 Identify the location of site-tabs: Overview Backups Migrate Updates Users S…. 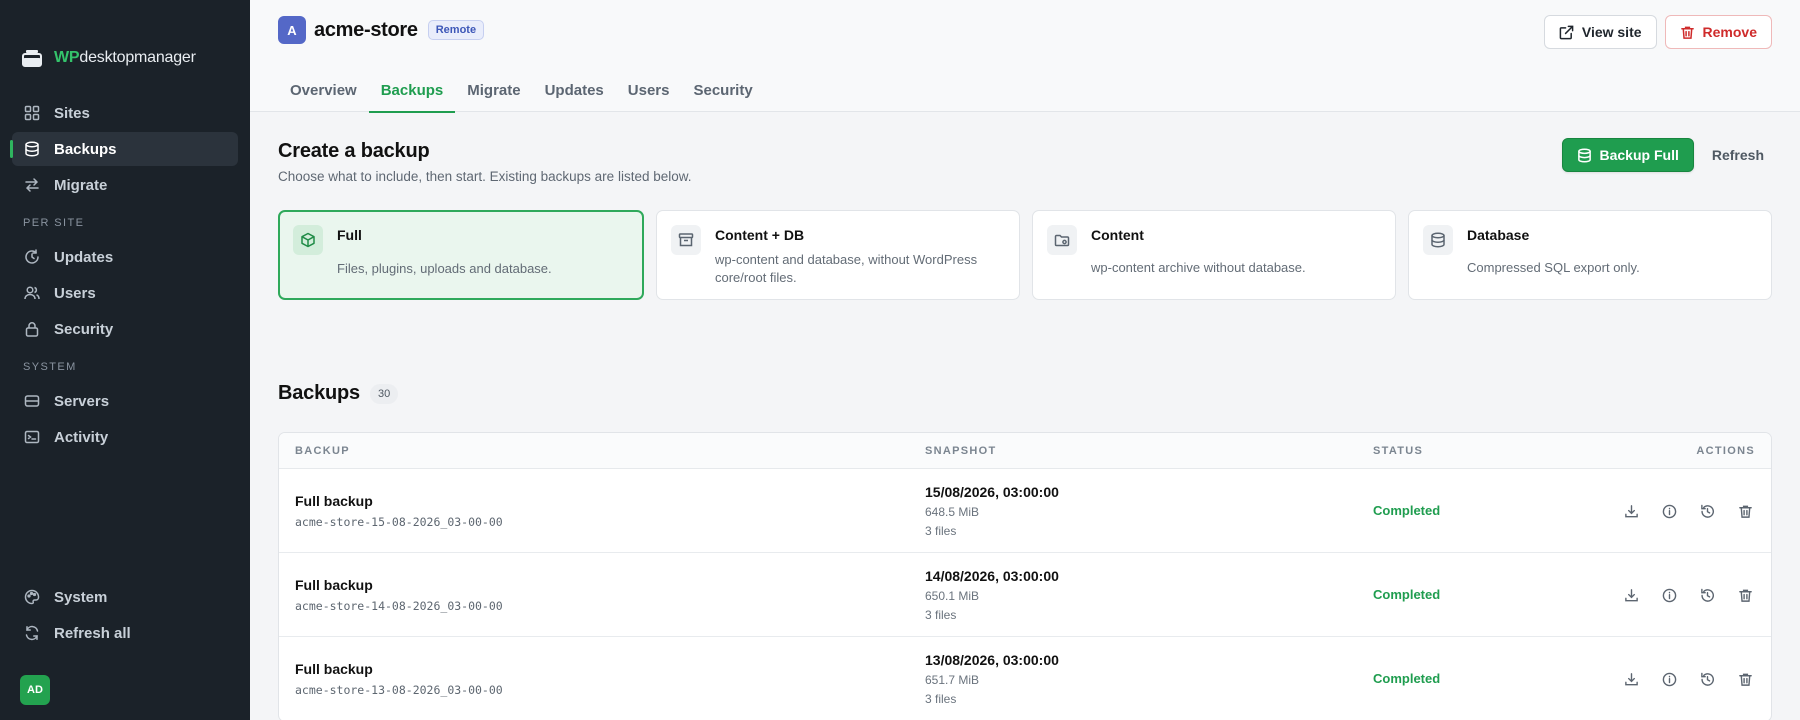
(521, 94).